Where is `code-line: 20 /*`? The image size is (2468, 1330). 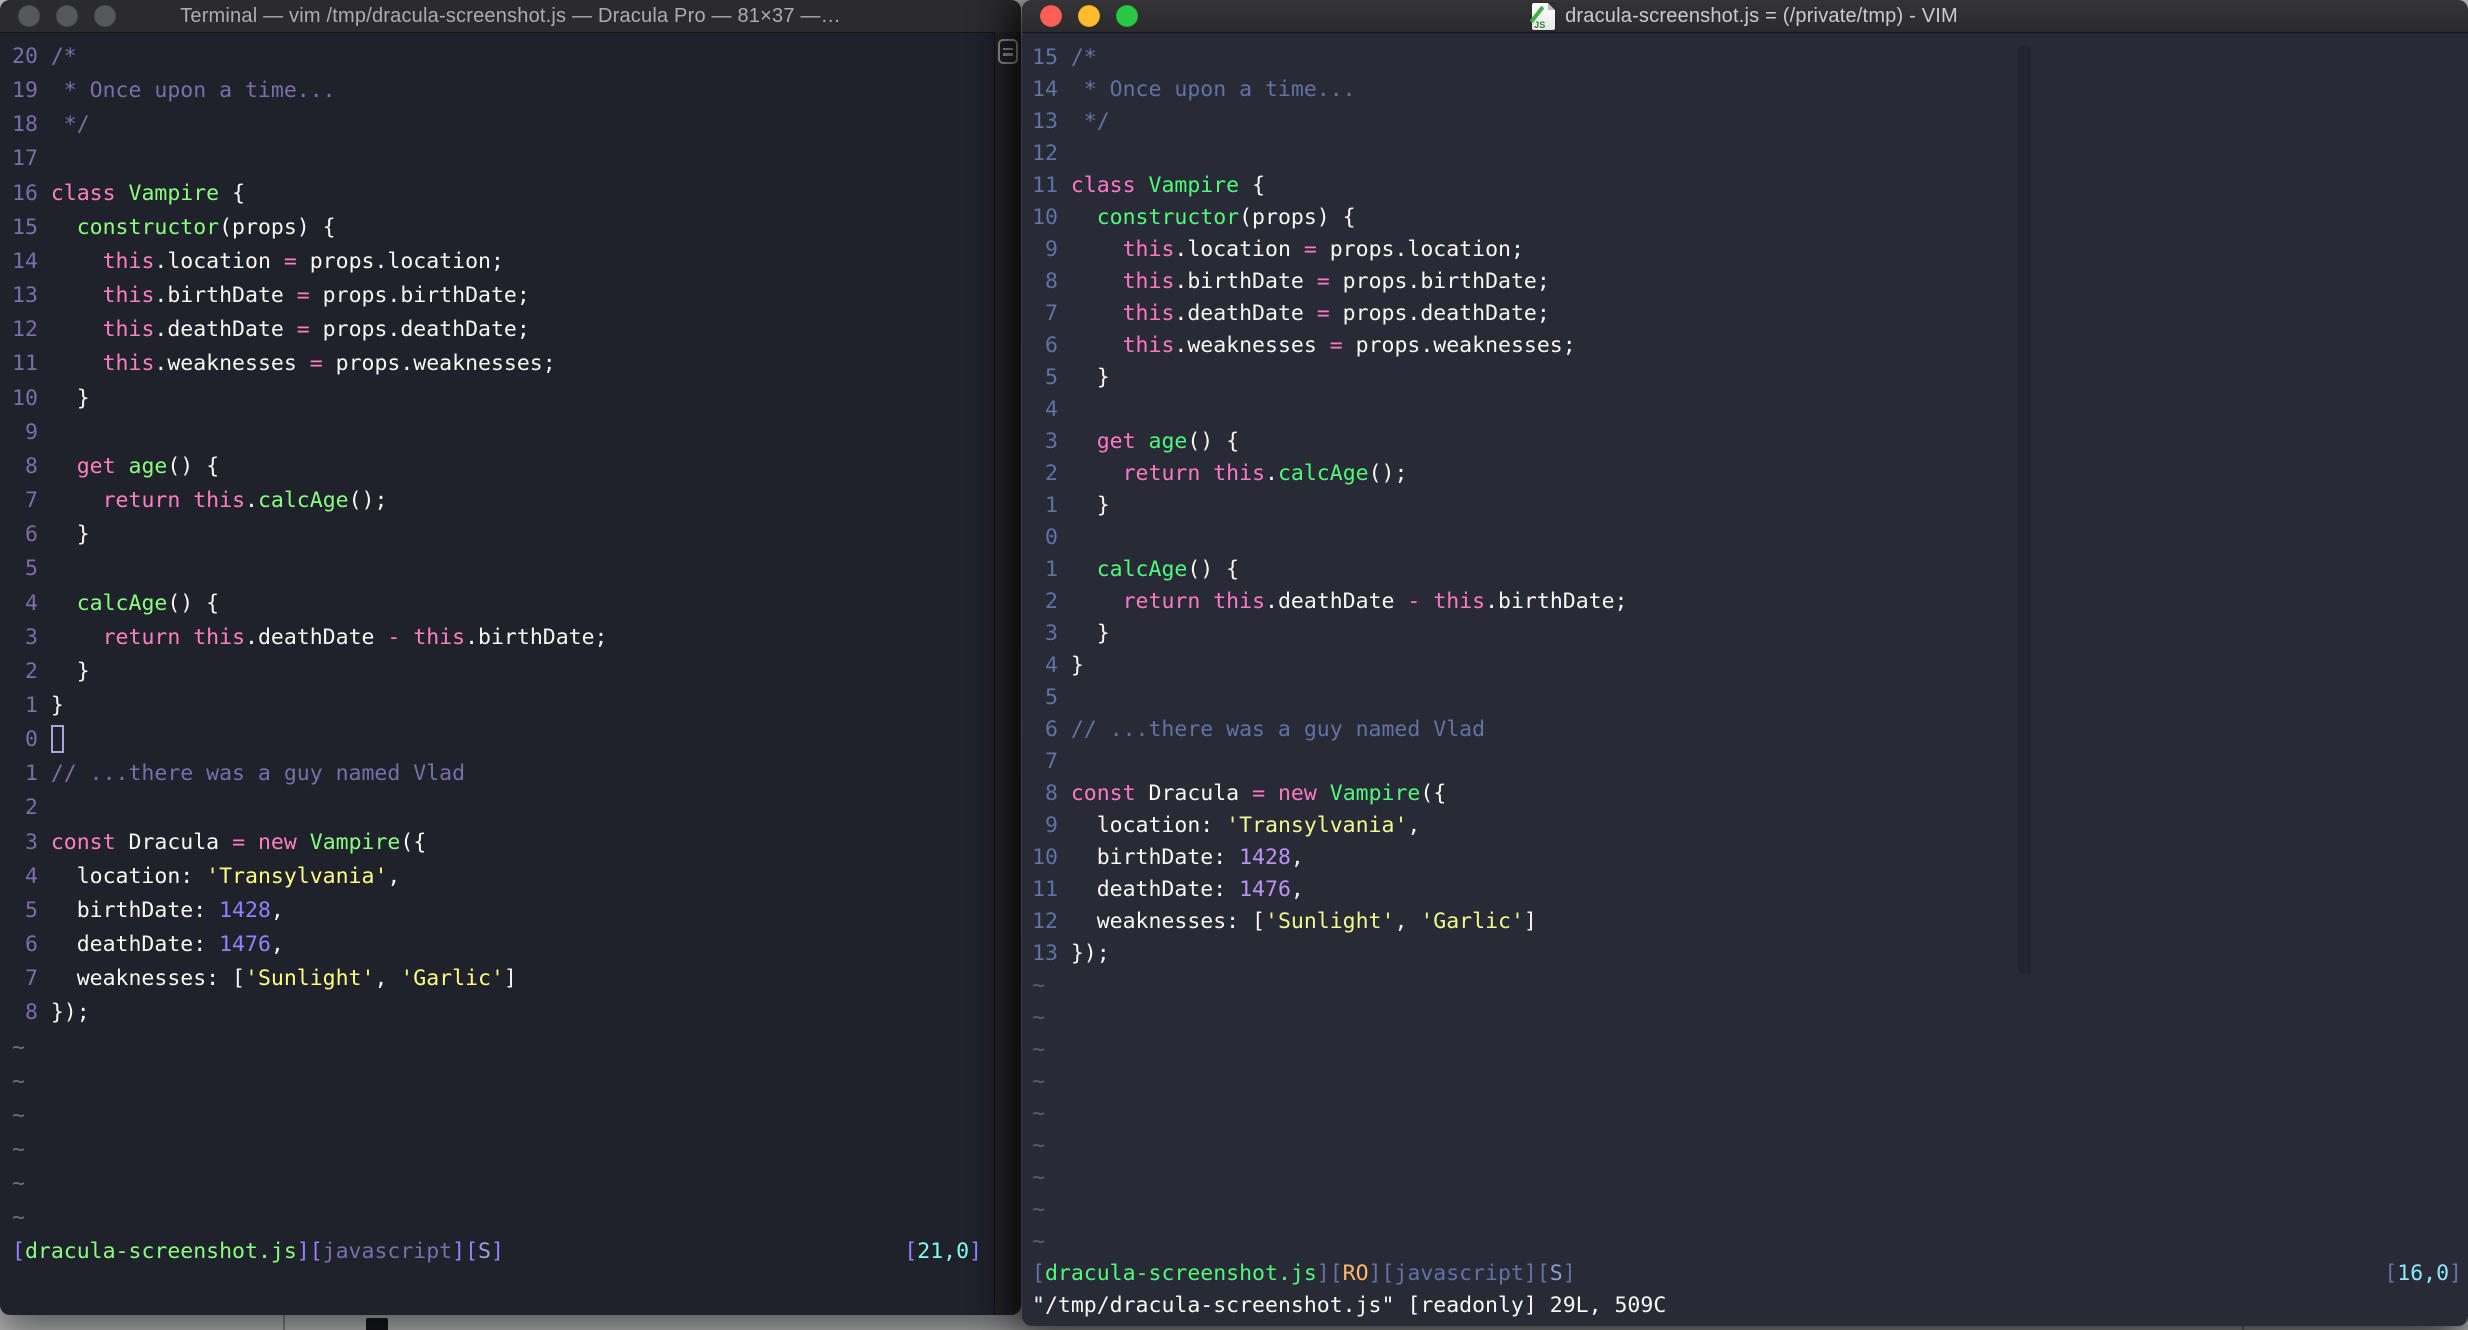 code-line: 20 /* is located at coordinates (497, 57).